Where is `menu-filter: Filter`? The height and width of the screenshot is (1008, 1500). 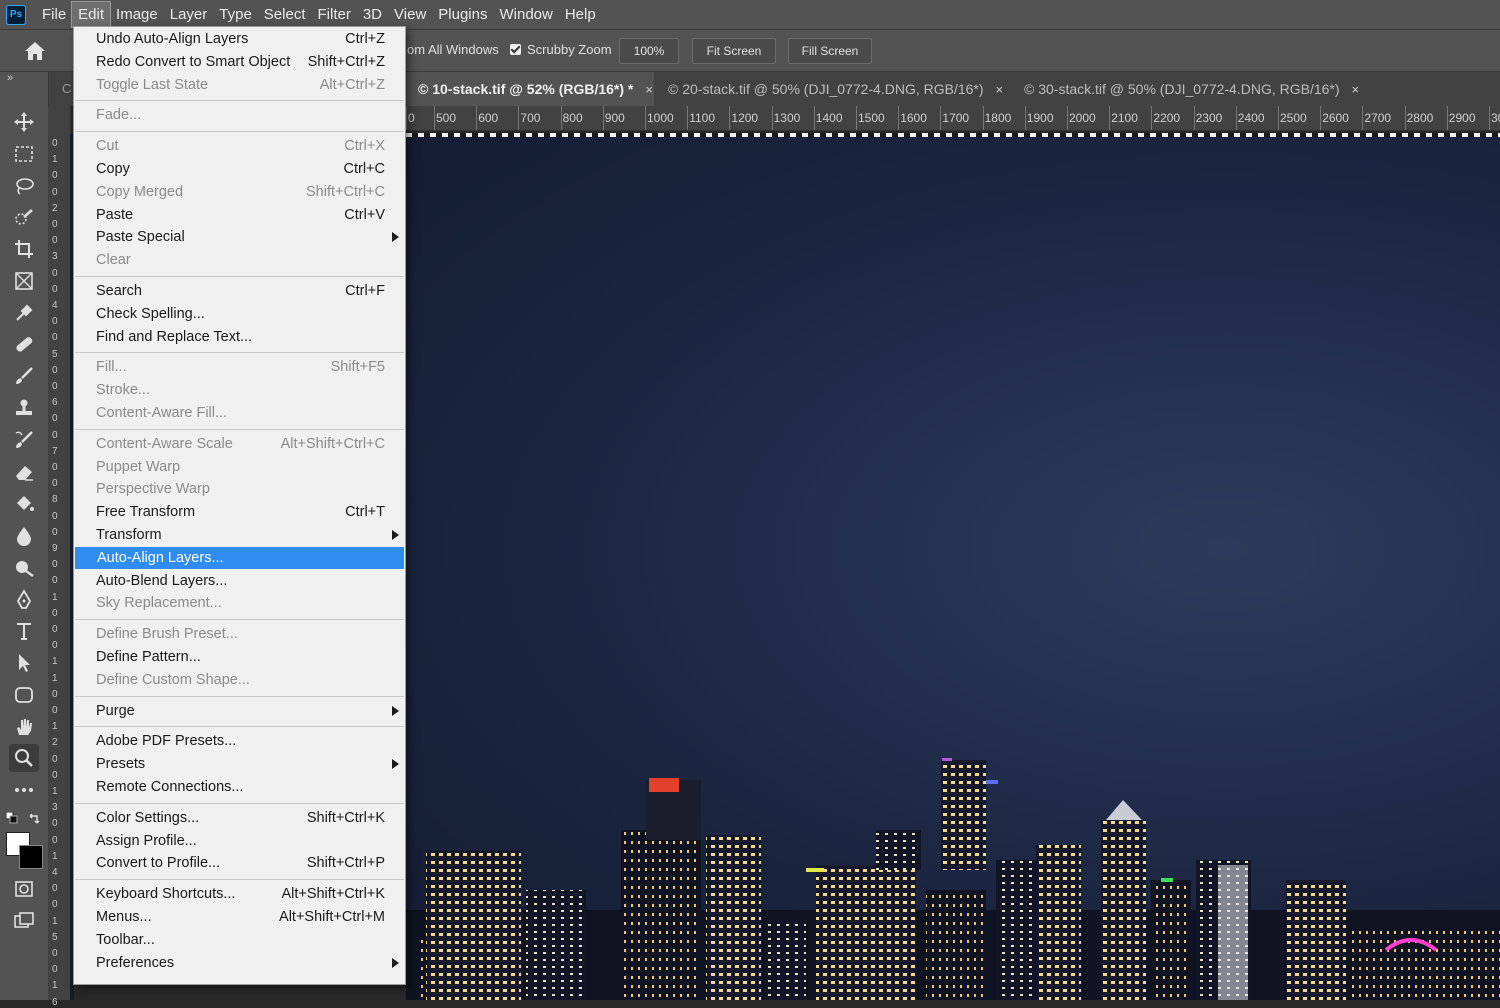
menu-filter: Filter is located at coordinates (334, 14).